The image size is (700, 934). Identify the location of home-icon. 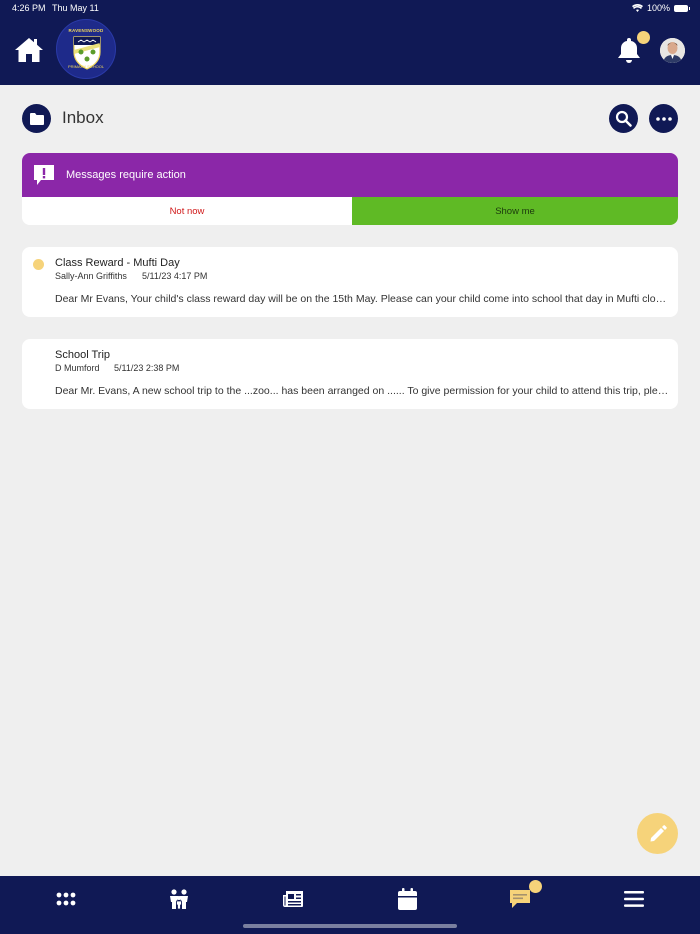
(29, 50).